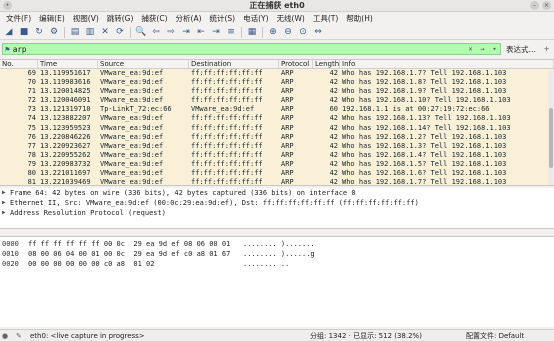  What do you see at coordinates (52, 18) in the screenshot?
I see `menu-item: 编辑(E)` at bounding box center [52, 18].